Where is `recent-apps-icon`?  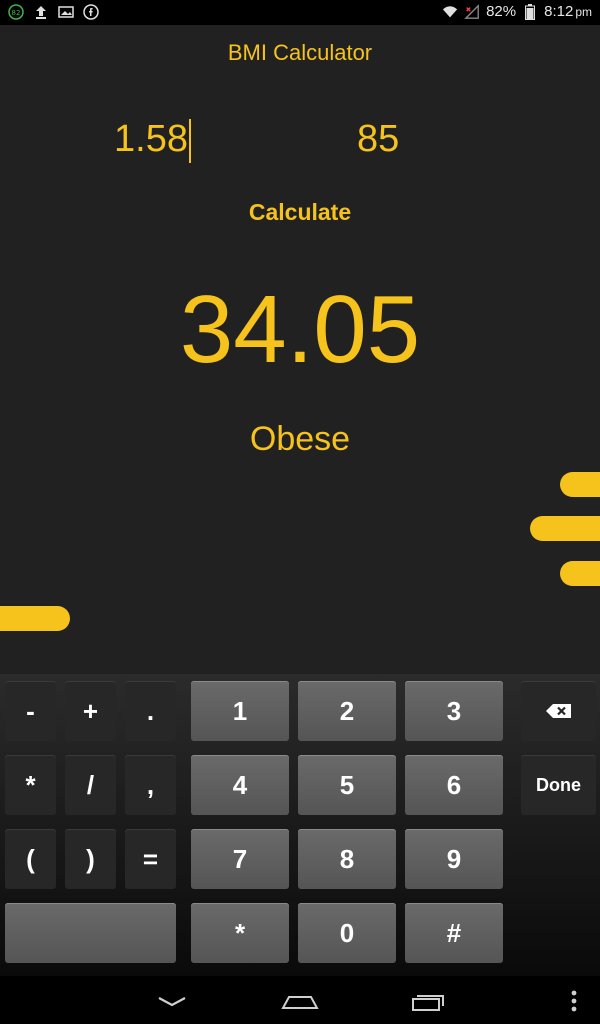 recent-apps-icon is located at coordinates (428, 1003).